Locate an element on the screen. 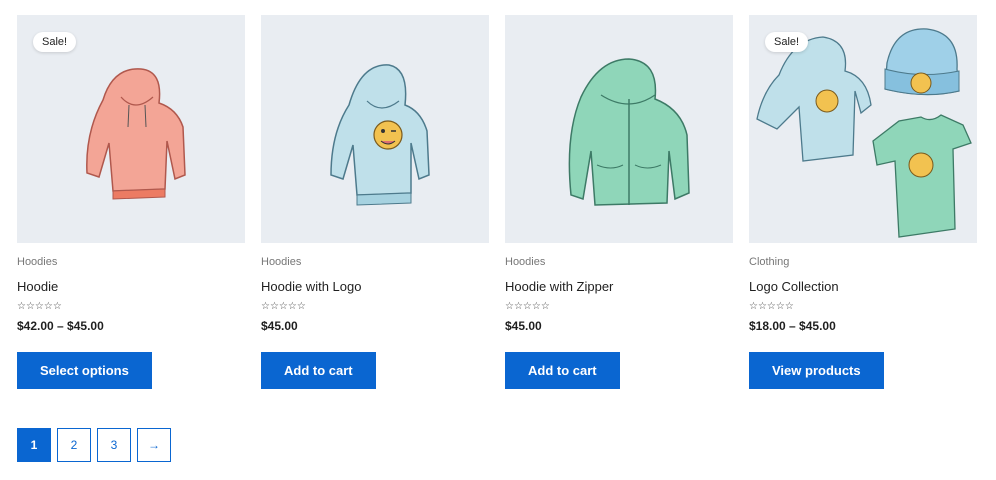  view-products-button: View products is located at coordinates (816, 370).